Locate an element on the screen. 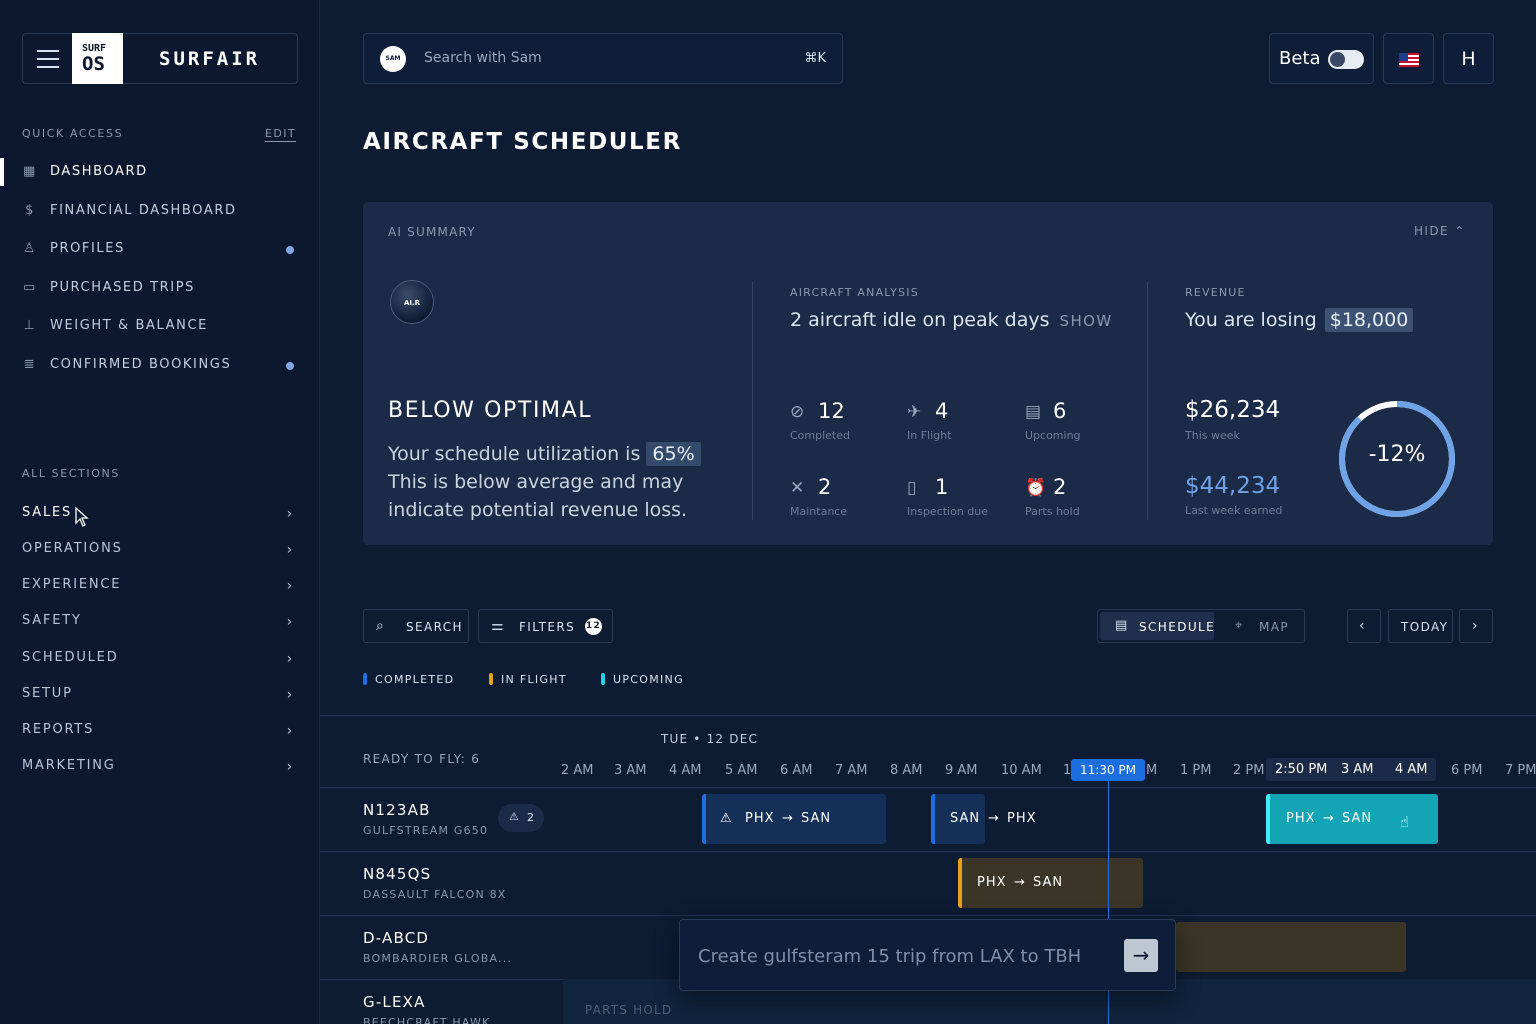  warning-count: 2 is located at coordinates (530, 817).